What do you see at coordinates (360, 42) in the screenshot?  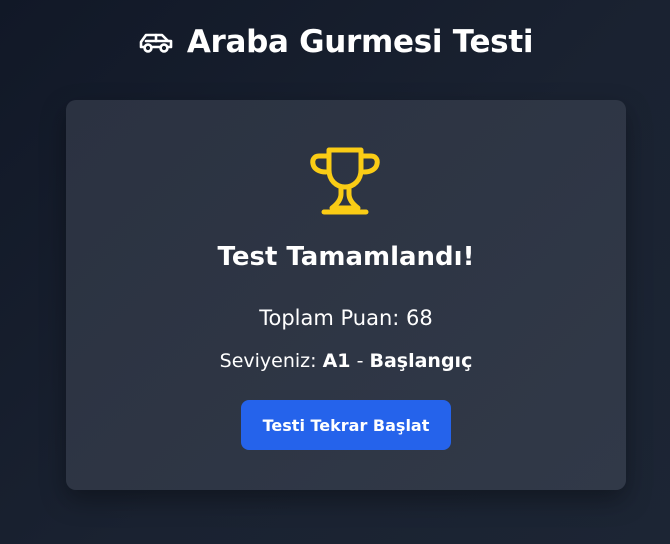 I see `page-title: Araba Gurmesi Testi` at bounding box center [360, 42].